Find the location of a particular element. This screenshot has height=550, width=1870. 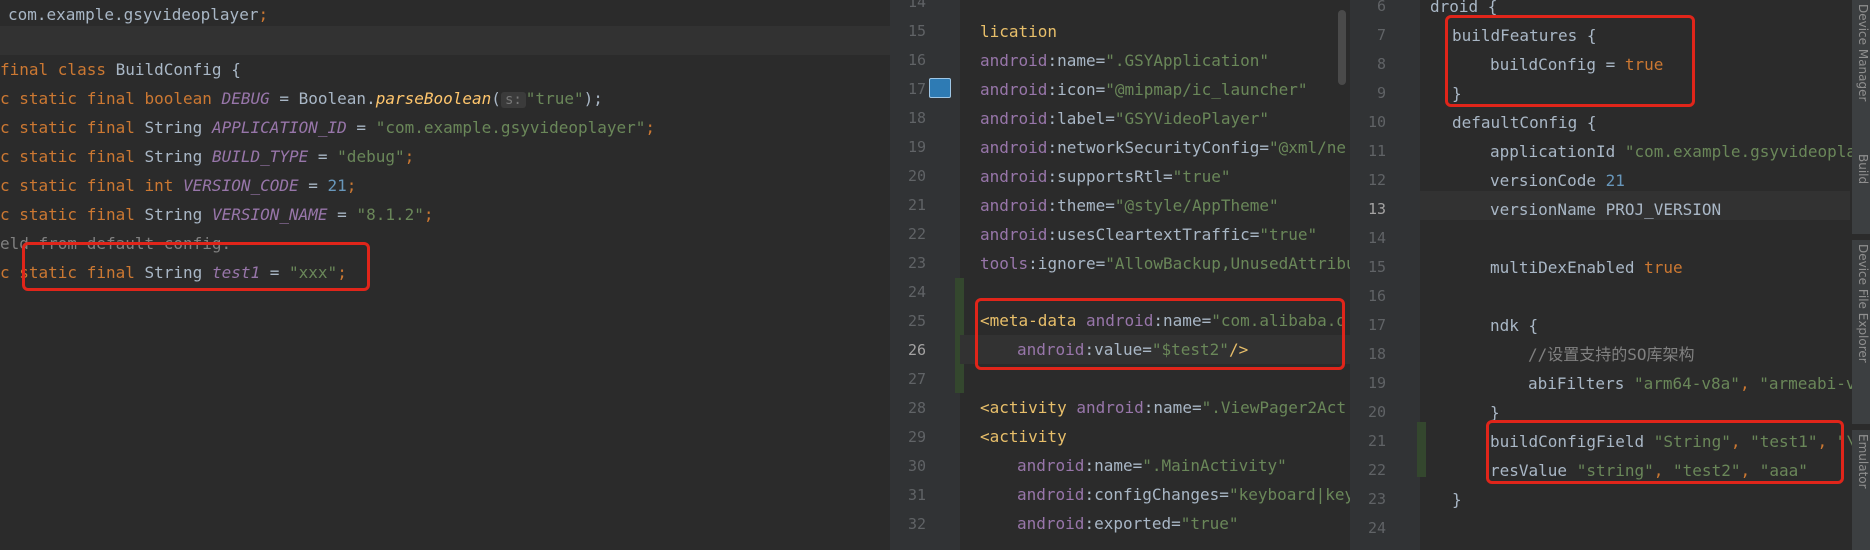

manifest-attr-line: tools:ignore="AllowBackup,UnusedAttribu is located at coordinates (1165, 263).